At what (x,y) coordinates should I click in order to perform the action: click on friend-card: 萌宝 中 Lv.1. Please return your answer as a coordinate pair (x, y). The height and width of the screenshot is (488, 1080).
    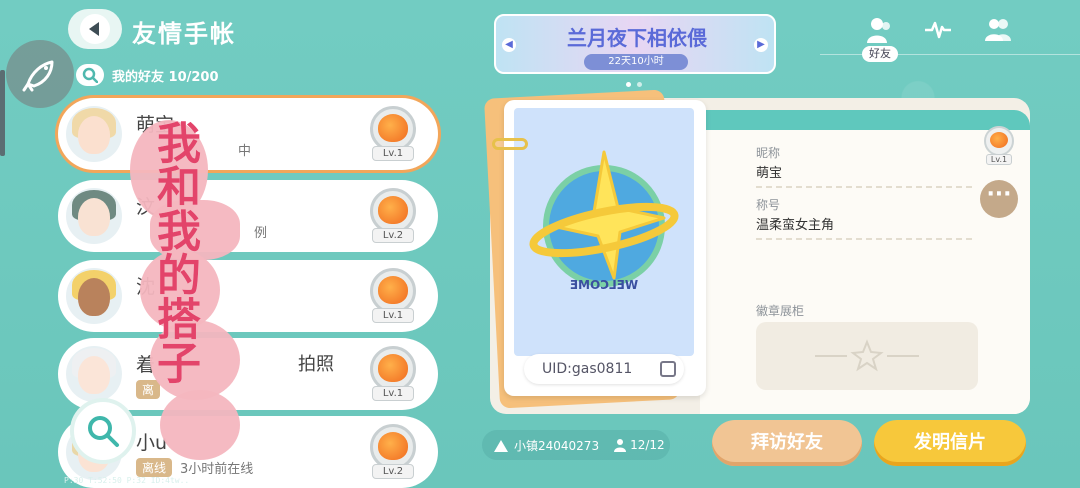
    Looking at the image, I should click on (248, 134).